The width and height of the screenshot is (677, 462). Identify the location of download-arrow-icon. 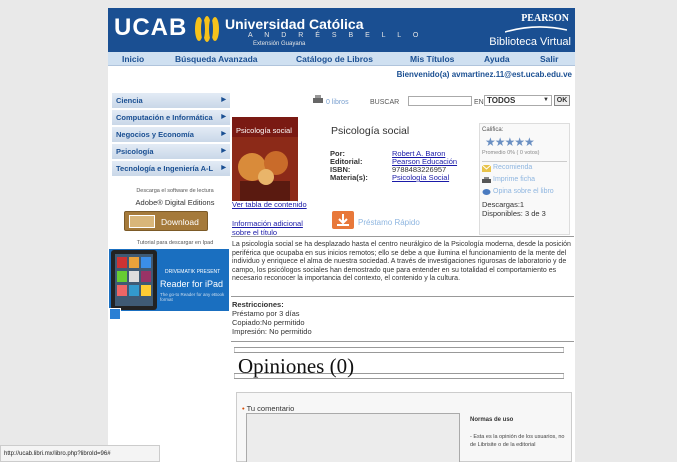
(343, 220).